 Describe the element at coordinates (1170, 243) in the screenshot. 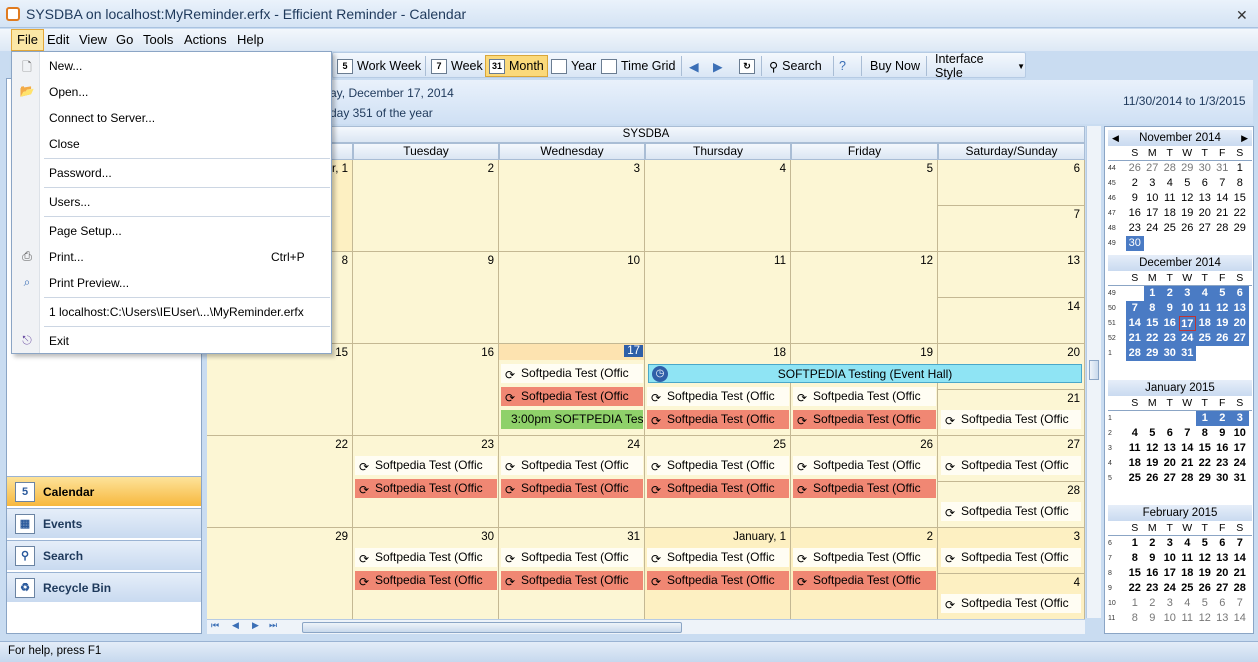

I see `mini-day` at that location.